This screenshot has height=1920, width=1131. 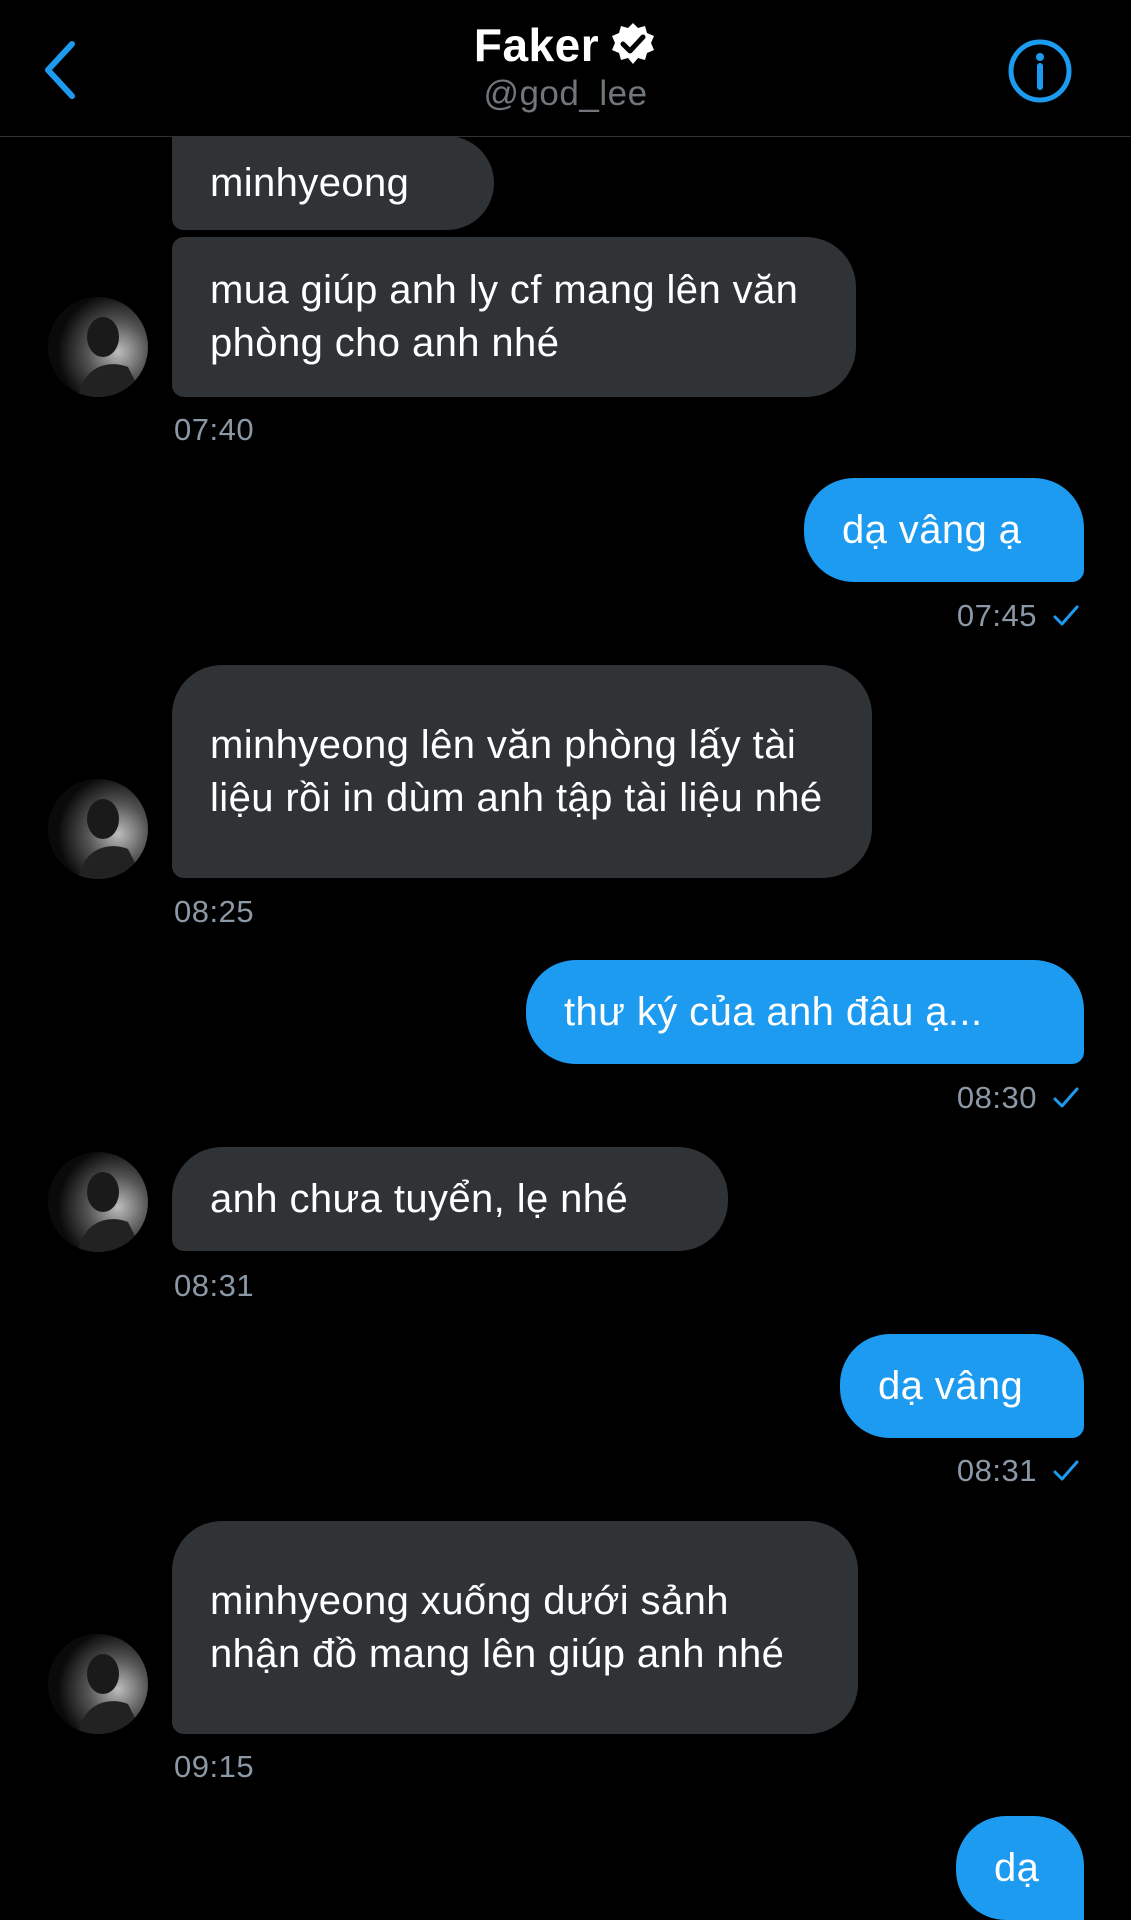 What do you see at coordinates (996, 1097) in the screenshot?
I see `message-timestamp: 08:30` at bounding box center [996, 1097].